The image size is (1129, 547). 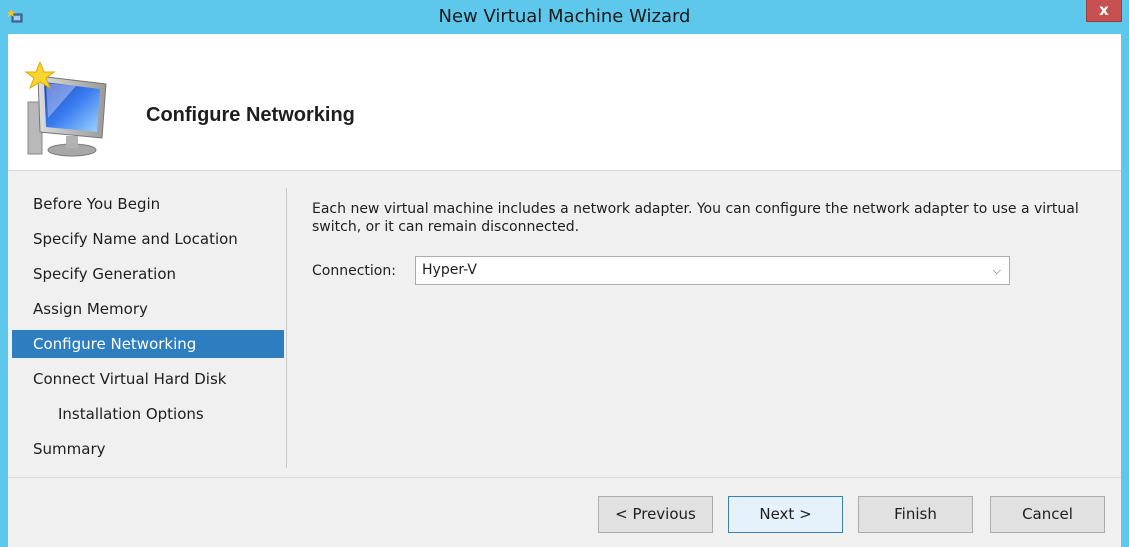 What do you see at coordinates (65, 109) in the screenshot?
I see `virtual-machine-icon` at bounding box center [65, 109].